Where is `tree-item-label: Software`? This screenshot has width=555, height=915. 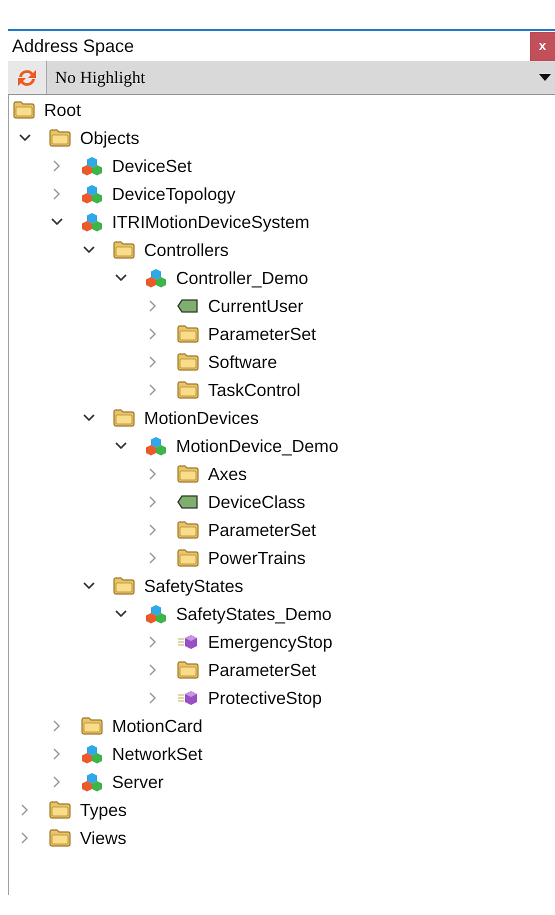 tree-item-label: Software is located at coordinates (243, 362).